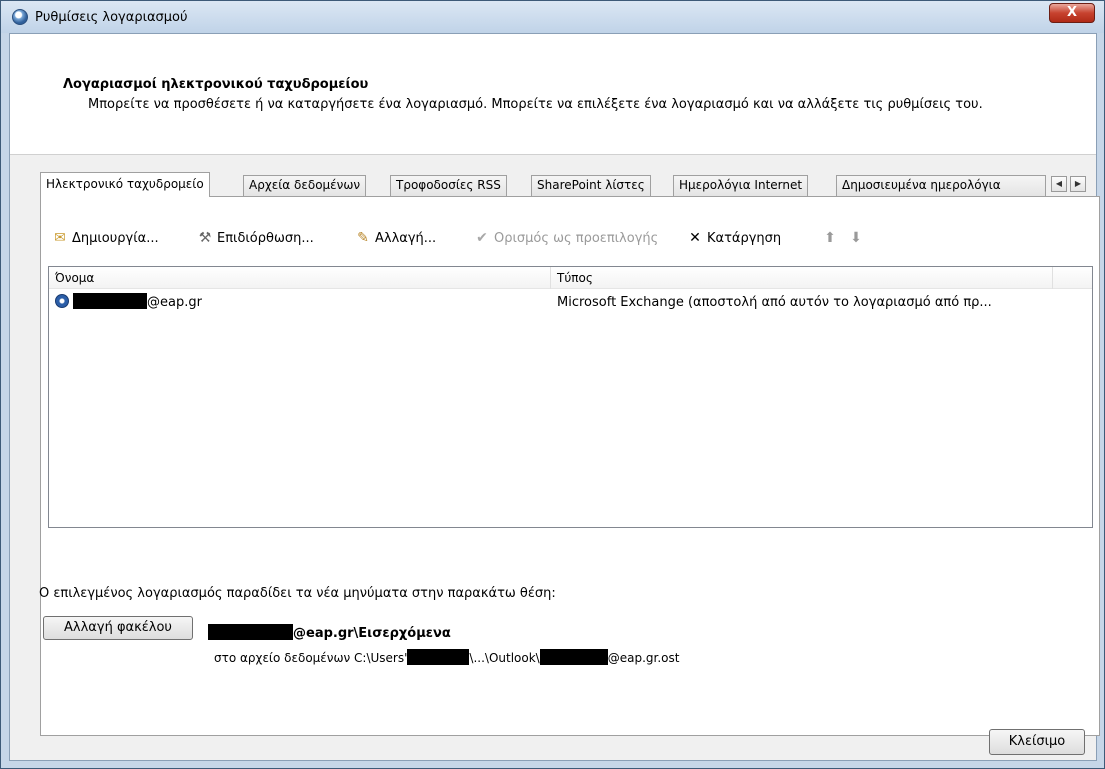 This screenshot has width=1105, height=769. I want to click on remove-label: Κατάργηση, so click(744, 238).